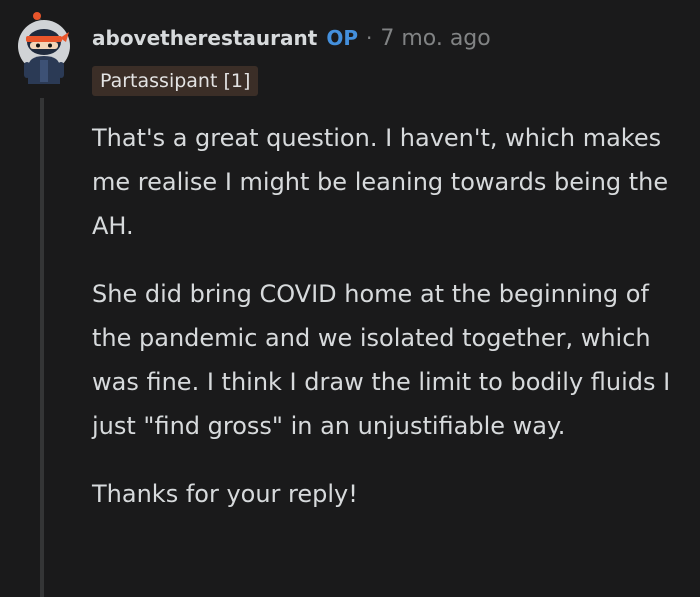 The height and width of the screenshot is (597, 700). Describe the element at coordinates (435, 38) in the screenshot. I see `comment-timestamp: 7 mo. ago` at that location.